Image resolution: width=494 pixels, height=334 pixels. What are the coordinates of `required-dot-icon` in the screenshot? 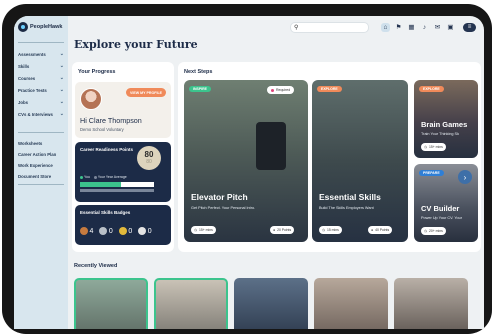 It's located at (272, 90).